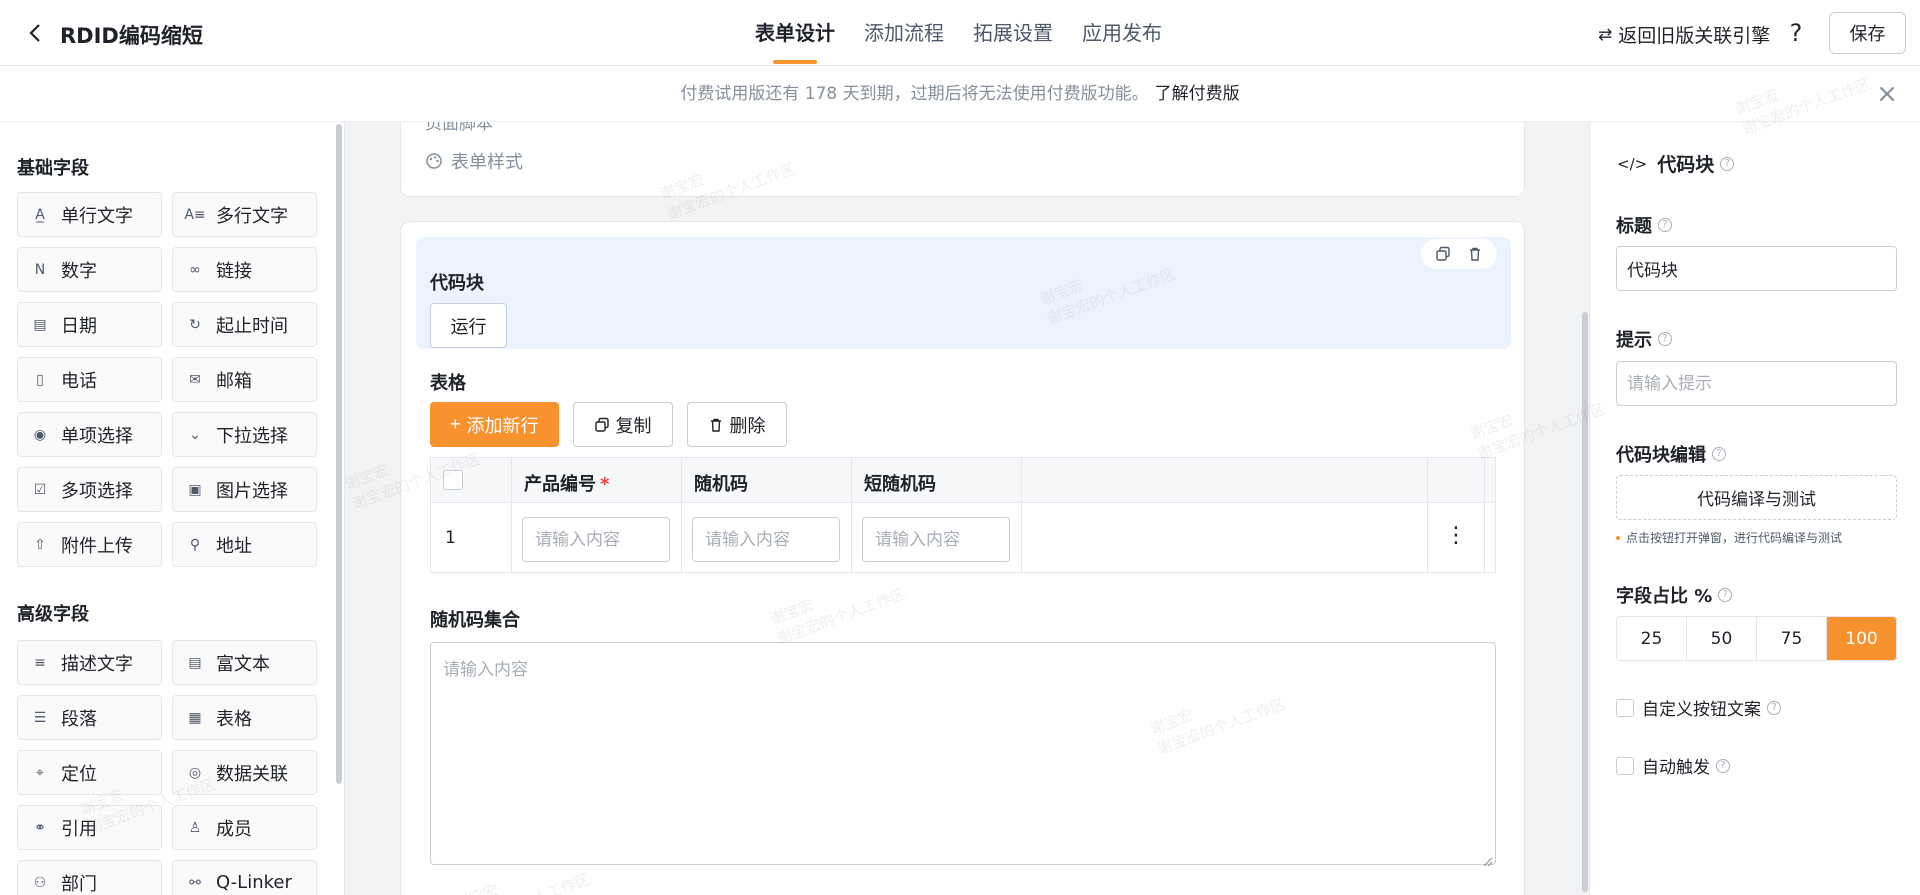  What do you see at coordinates (963, 753) in the screenshot?
I see `random-set-textarea` at bounding box center [963, 753].